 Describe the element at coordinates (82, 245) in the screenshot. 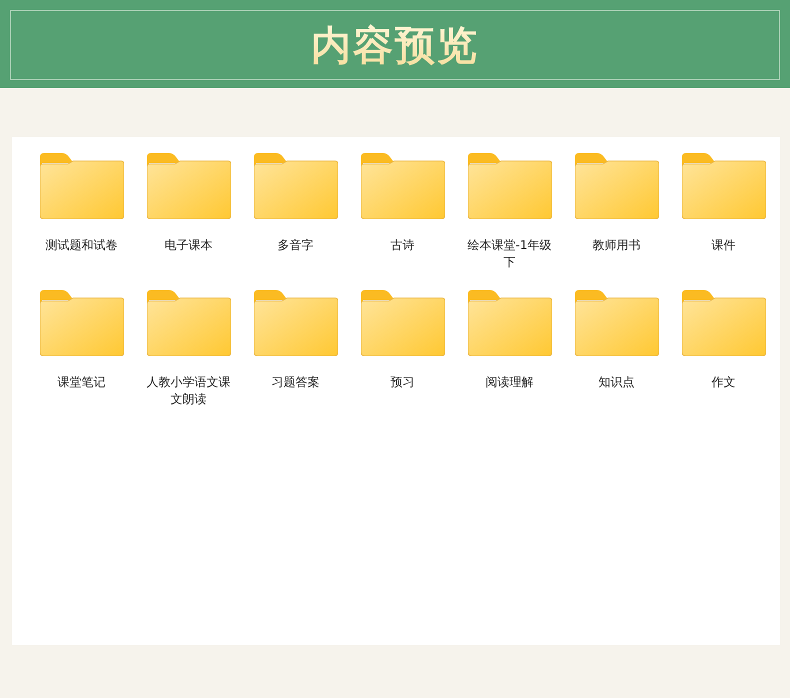

I see `folder-name: 测试题和试卷` at that location.